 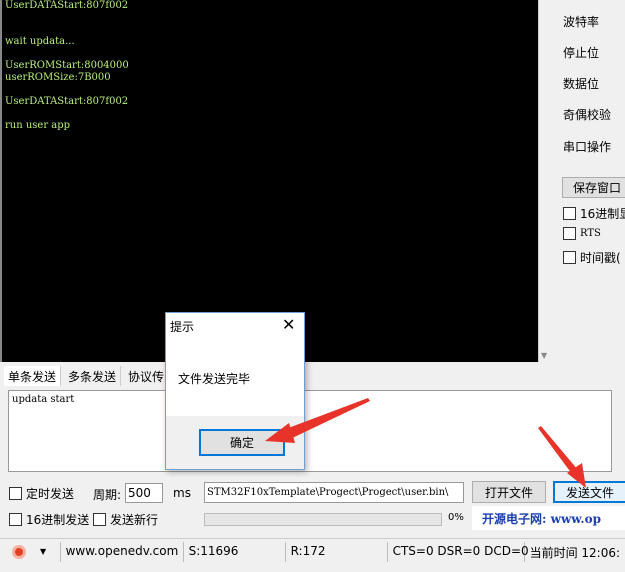 What do you see at coordinates (317, 420) in the screenshot?
I see `arrow-to-ok` at bounding box center [317, 420].